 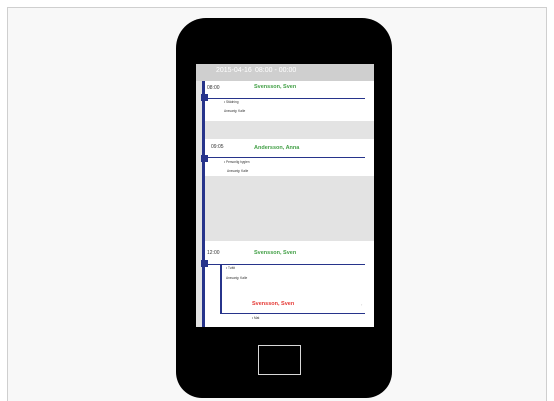 I want to click on sub-timeline, so click(x=221, y=288).